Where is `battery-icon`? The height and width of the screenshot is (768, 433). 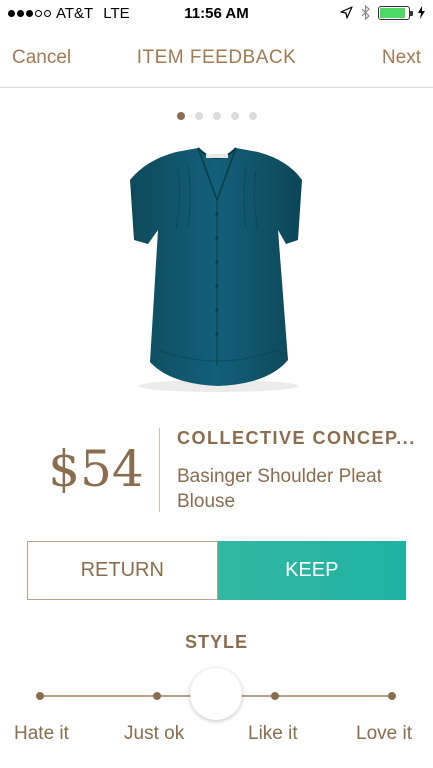 battery-icon is located at coordinates (395, 12).